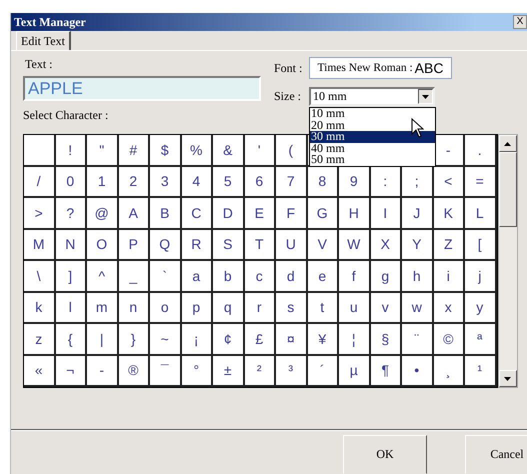 This screenshot has height=474, width=527. Describe the element at coordinates (102, 340) in the screenshot. I see `character-cell: |` at that location.